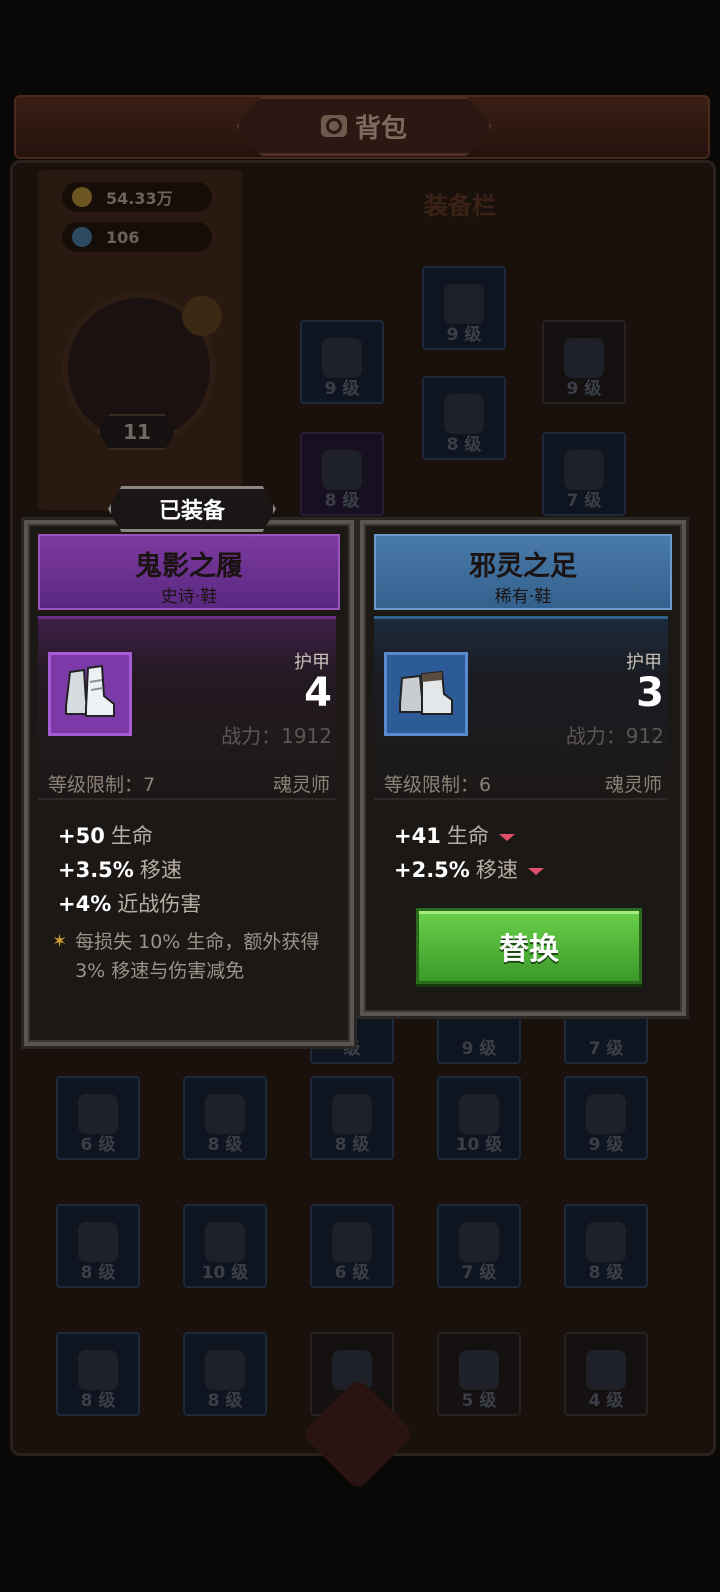  I want to click on gem-amount: 106, so click(123, 237).